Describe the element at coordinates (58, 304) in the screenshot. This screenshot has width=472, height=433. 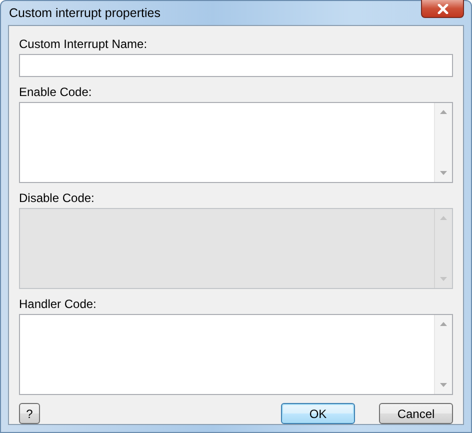
I see `field-label: Handler Code:` at that location.